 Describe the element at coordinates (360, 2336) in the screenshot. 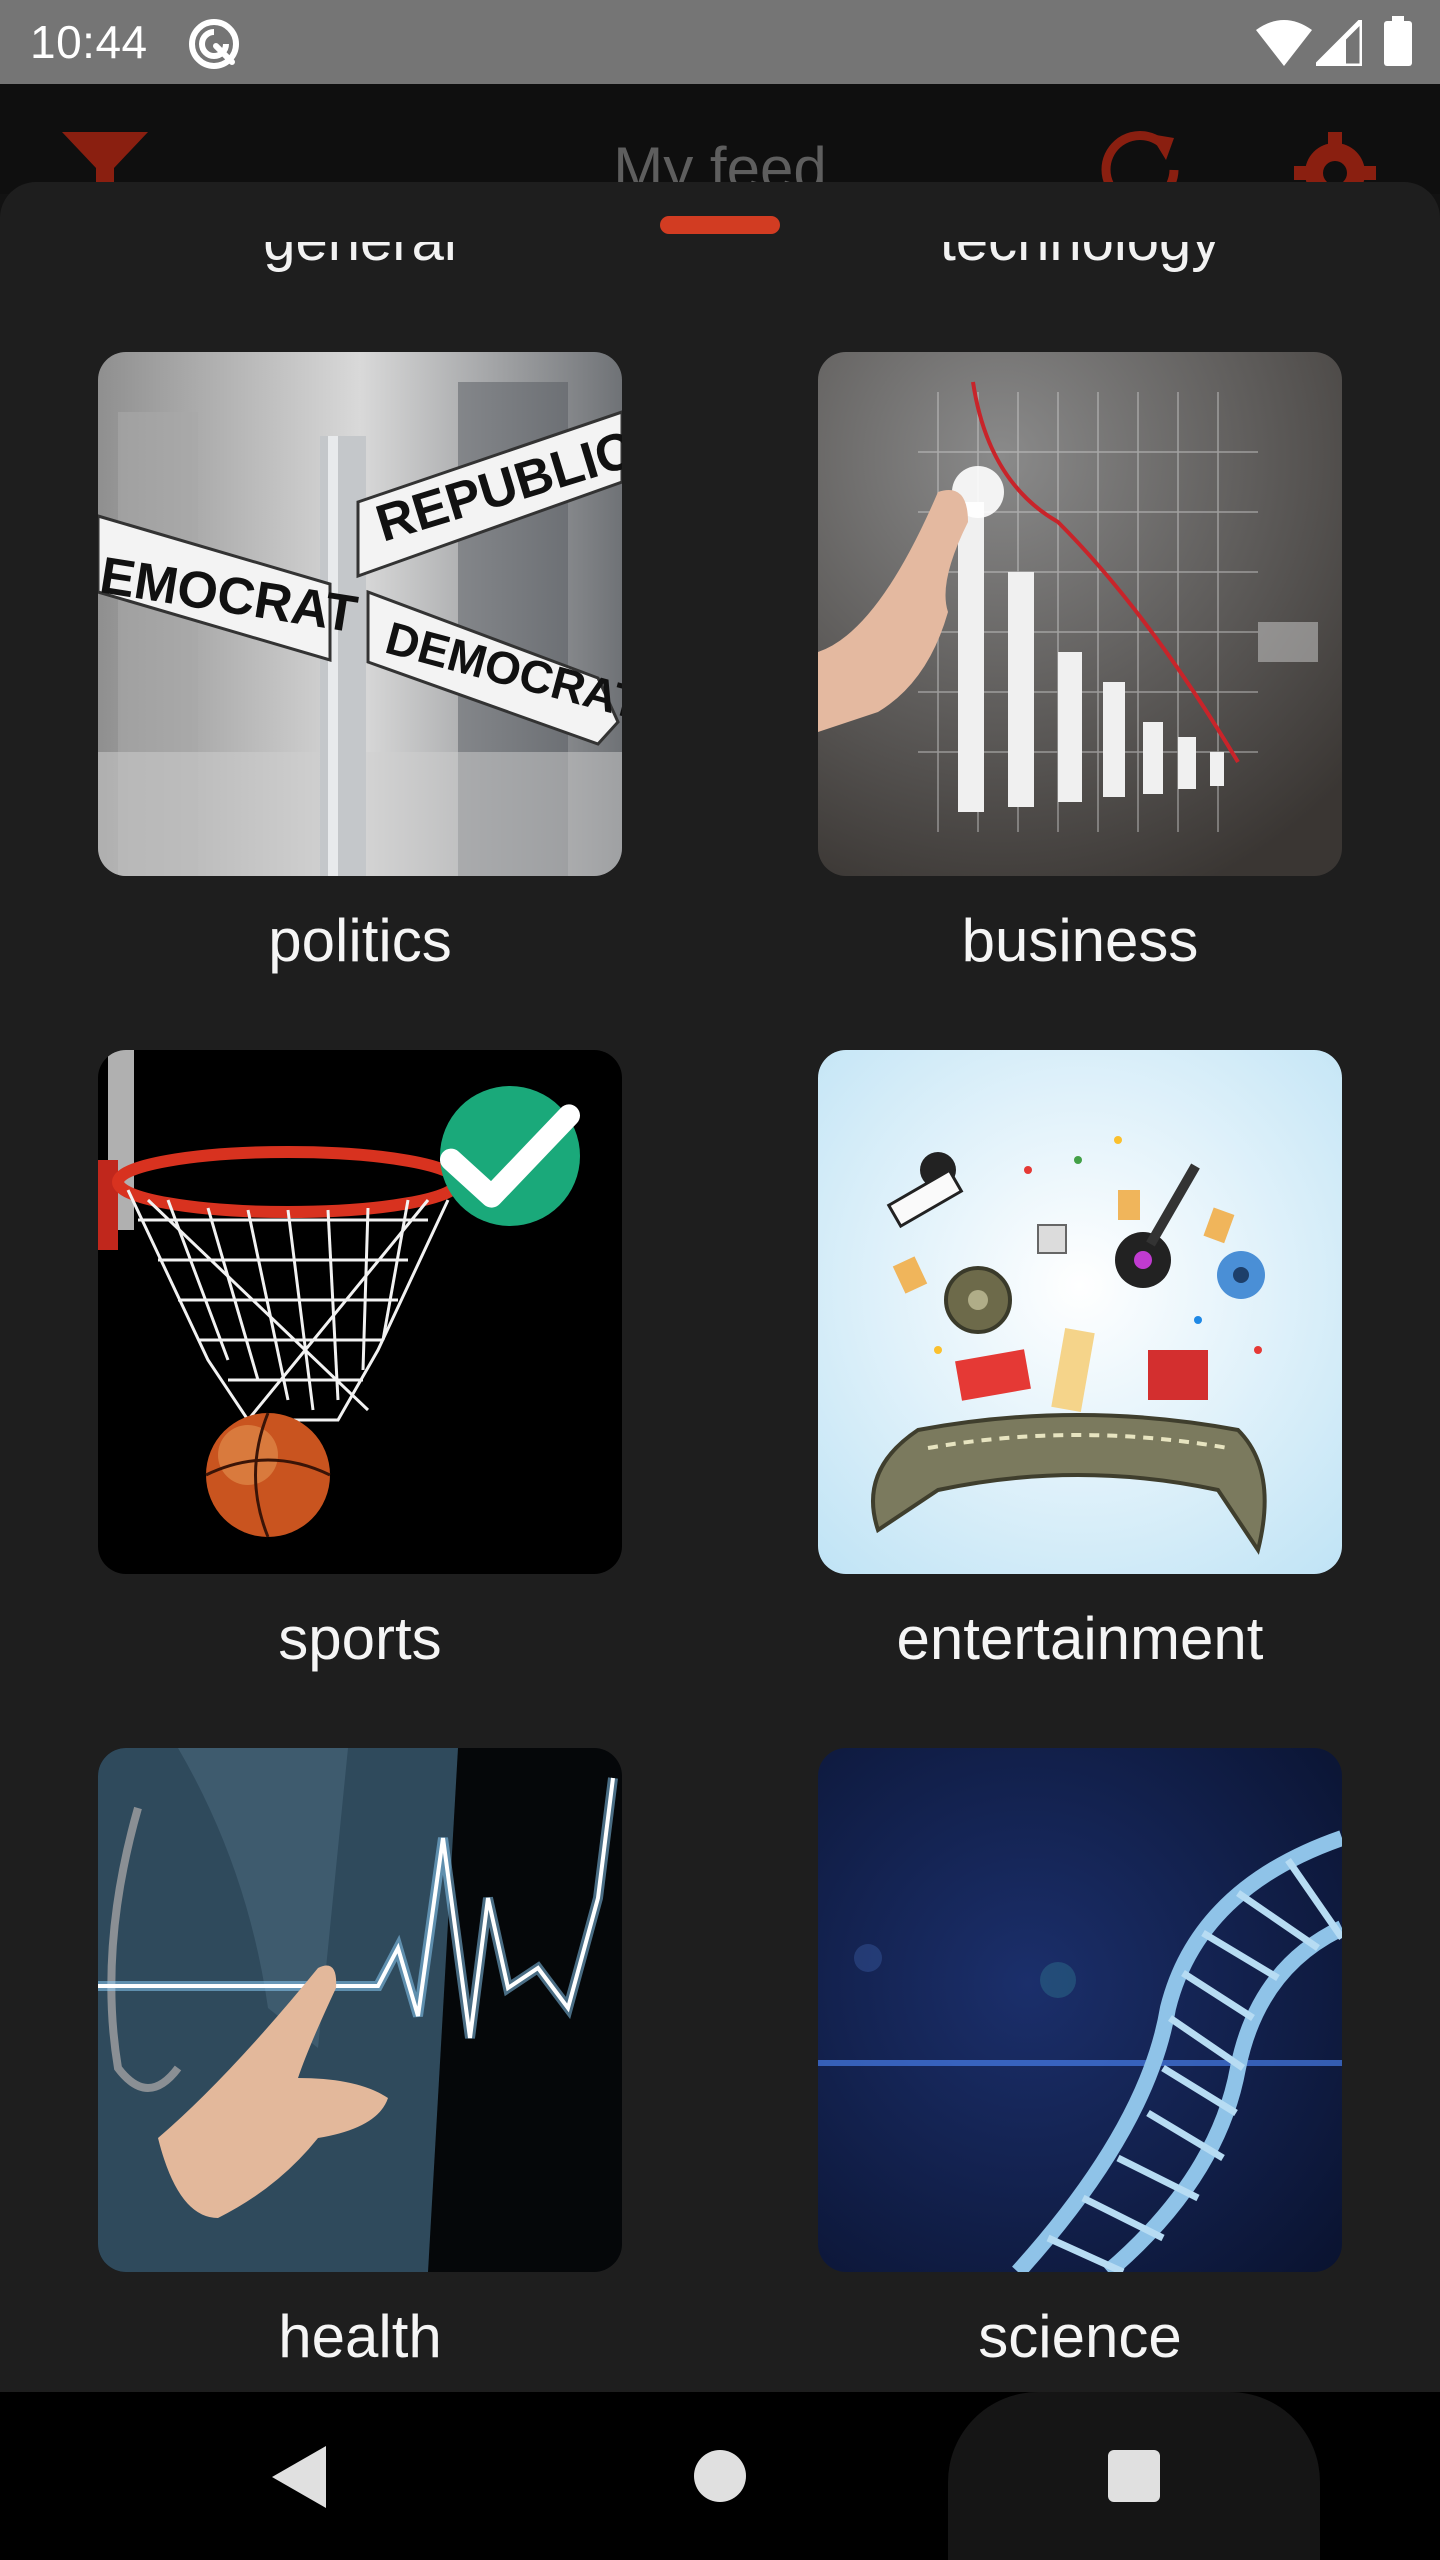

I see `card-label: health` at that location.